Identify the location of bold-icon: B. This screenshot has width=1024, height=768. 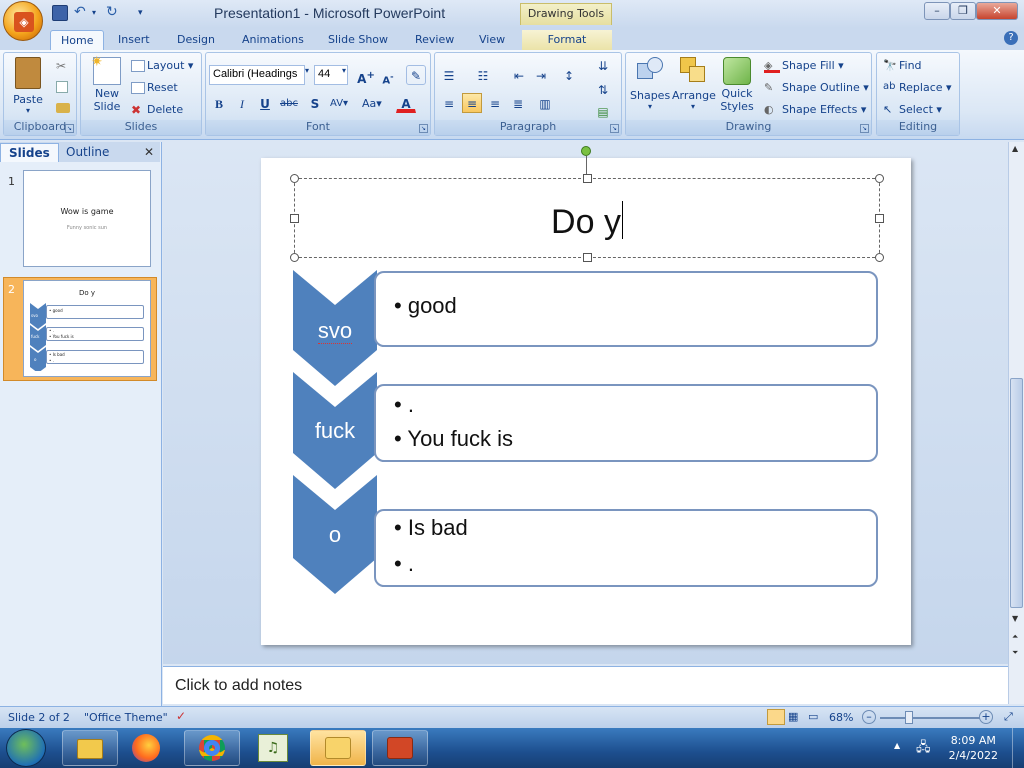
(219, 103).